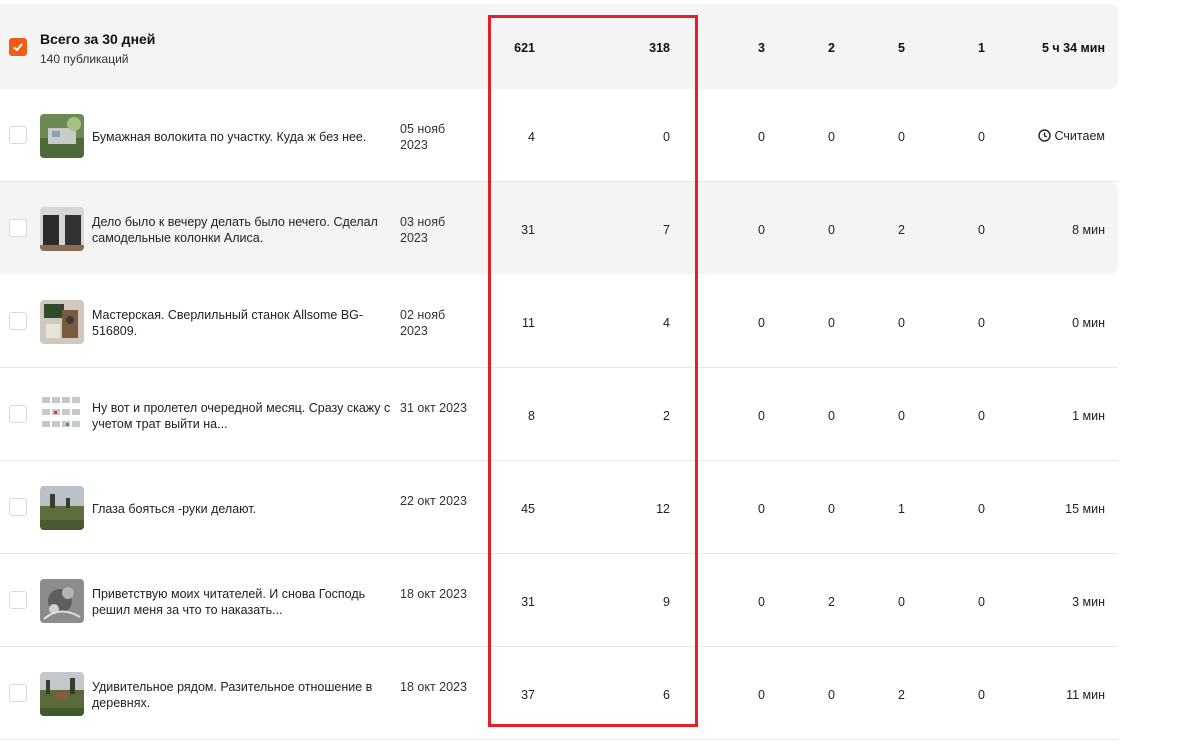 This screenshot has height=750, width=1189. I want to click on read-time-value: 15 мин, so click(1085, 509).